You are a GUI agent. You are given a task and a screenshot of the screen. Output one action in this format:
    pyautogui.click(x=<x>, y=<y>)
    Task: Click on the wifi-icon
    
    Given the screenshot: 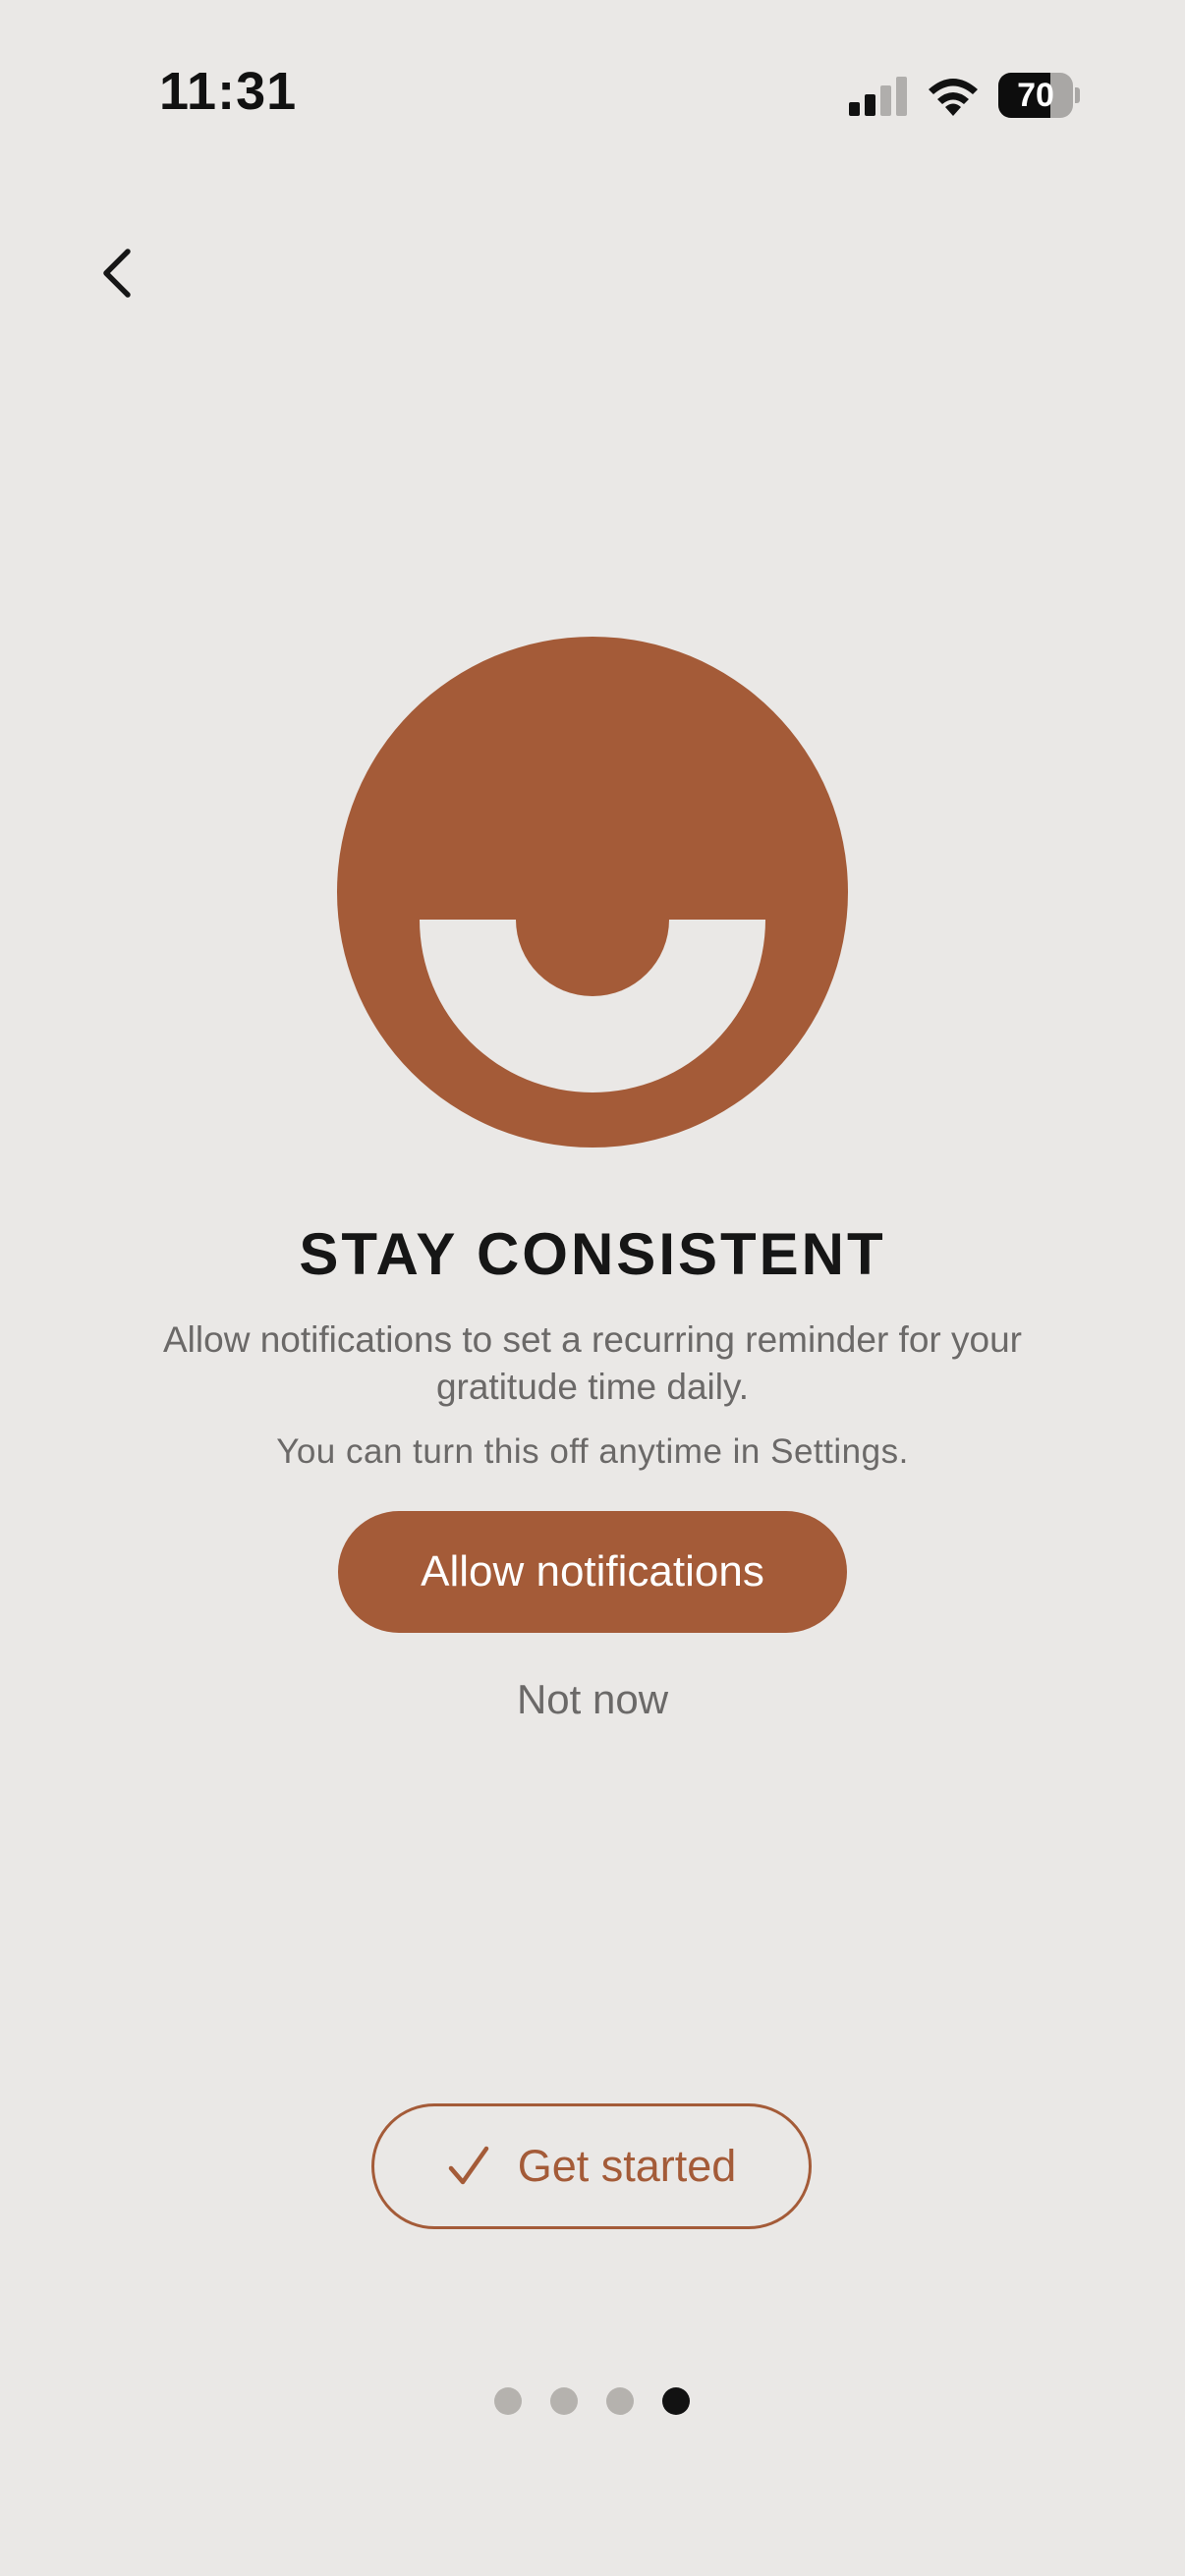 What is the action you would take?
    pyautogui.click(x=954, y=97)
    